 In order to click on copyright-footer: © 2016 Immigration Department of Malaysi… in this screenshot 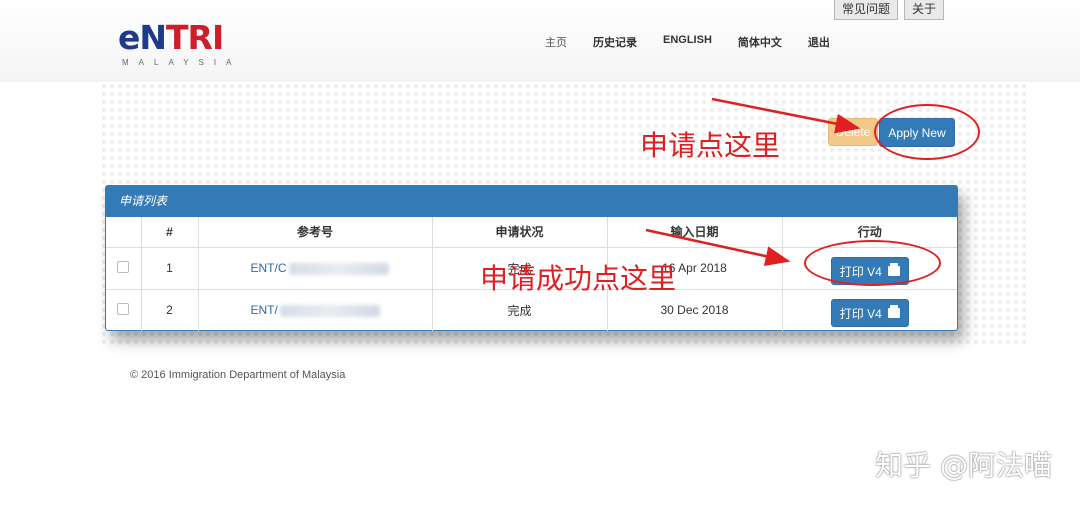, I will do `click(238, 375)`.